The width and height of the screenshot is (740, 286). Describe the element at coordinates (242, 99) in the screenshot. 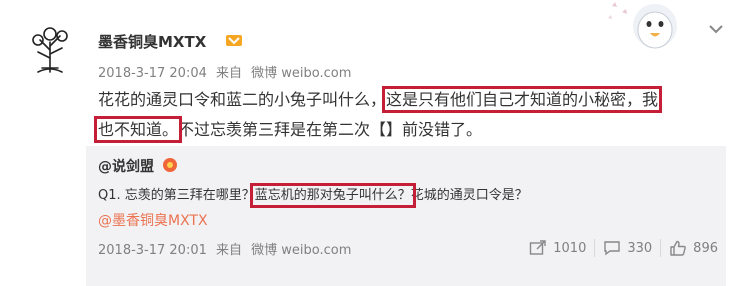

I see `post-text-part1: 花花的通灵口令和蓝二的小兔子叫什么，` at that location.